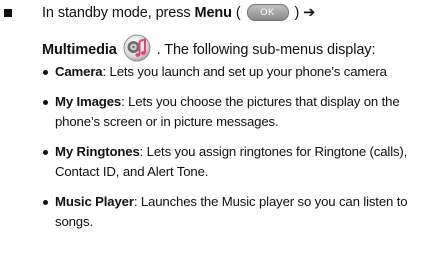 The width and height of the screenshot is (442, 257). Describe the element at coordinates (267, 12) in the screenshot. I see `ok-key-icon: OK` at that location.